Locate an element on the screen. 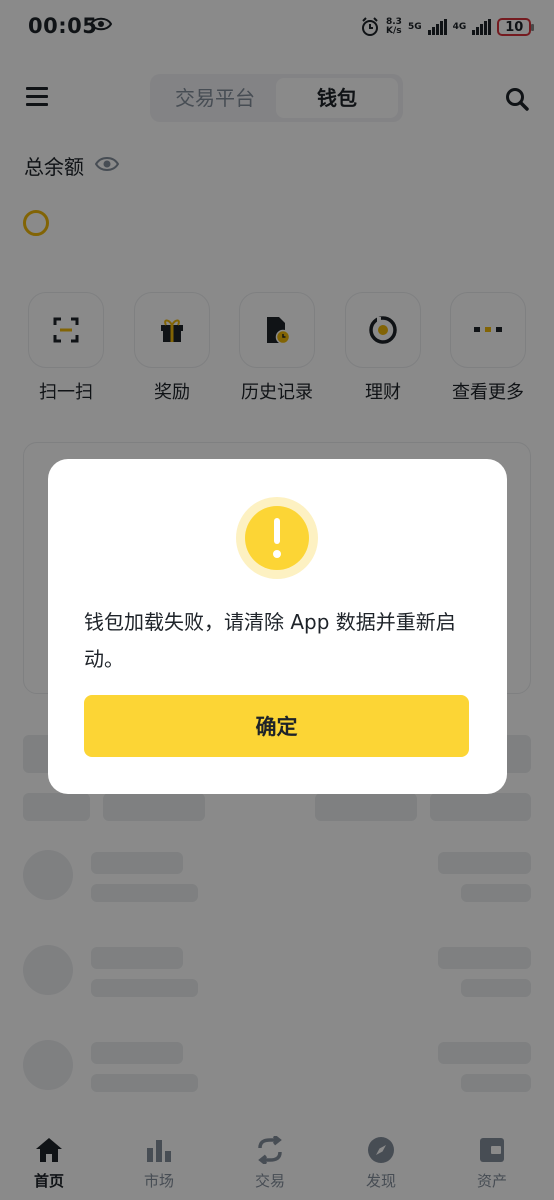 This screenshot has width=554, height=1200. confirm-button: 确定 is located at coordinates (276, 726).